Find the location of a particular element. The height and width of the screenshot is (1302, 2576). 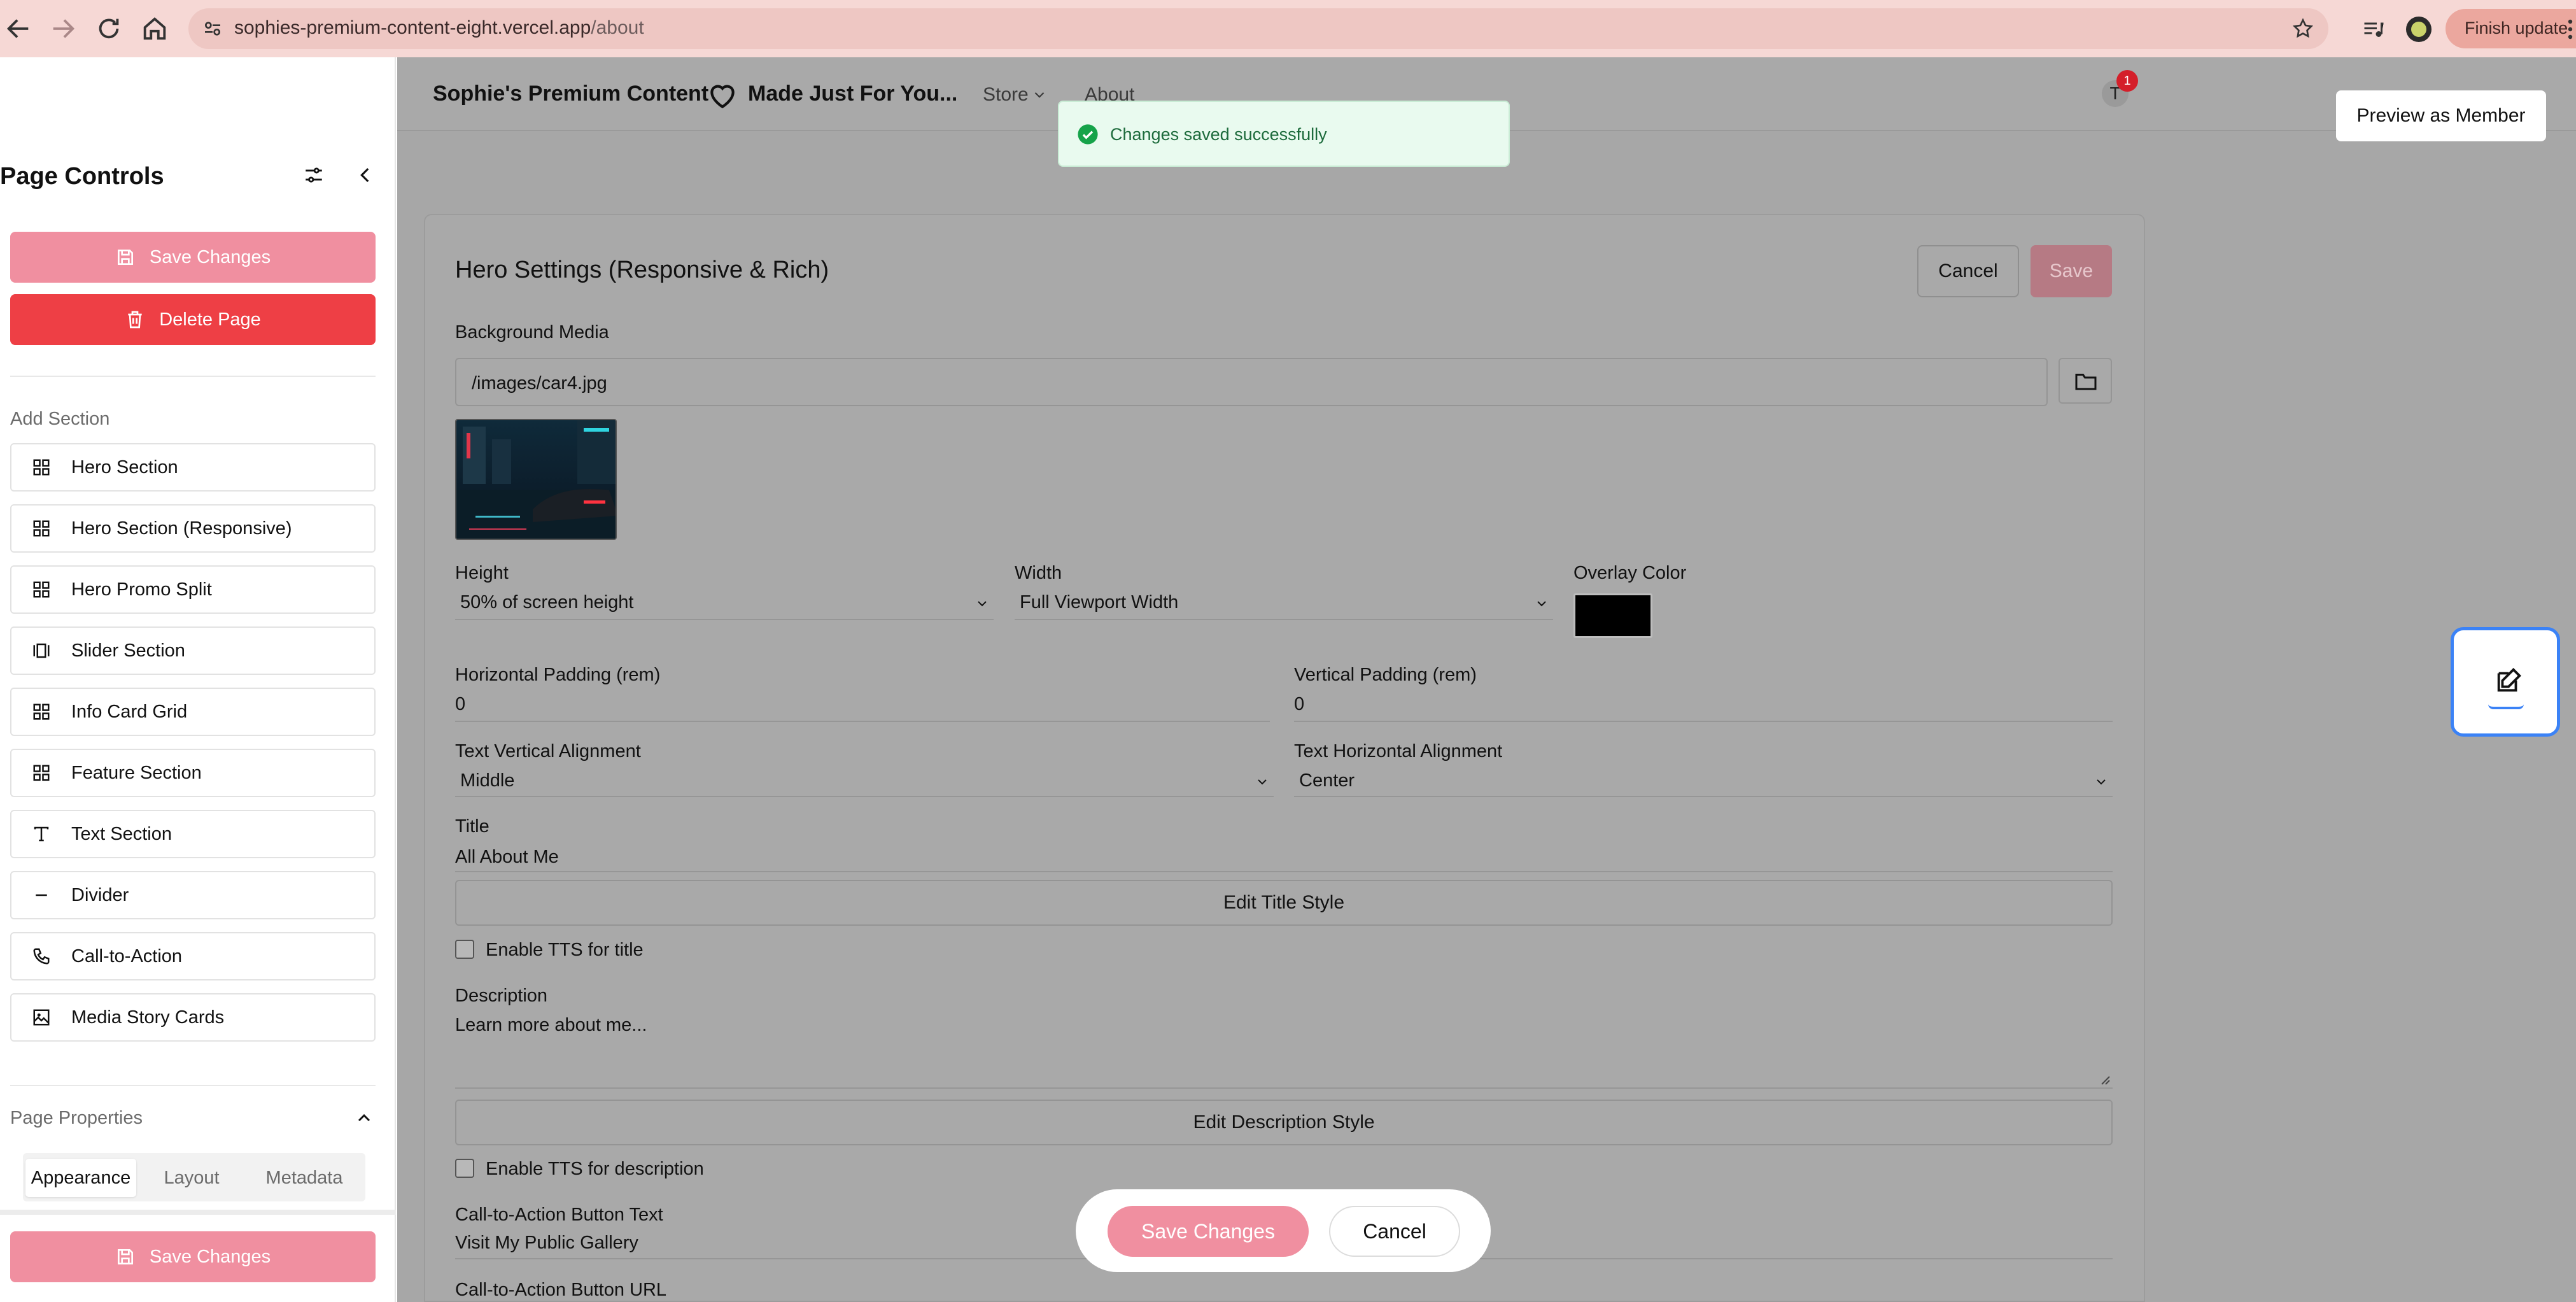

overlay-color-swatch is located at coordinates (1613, 615).